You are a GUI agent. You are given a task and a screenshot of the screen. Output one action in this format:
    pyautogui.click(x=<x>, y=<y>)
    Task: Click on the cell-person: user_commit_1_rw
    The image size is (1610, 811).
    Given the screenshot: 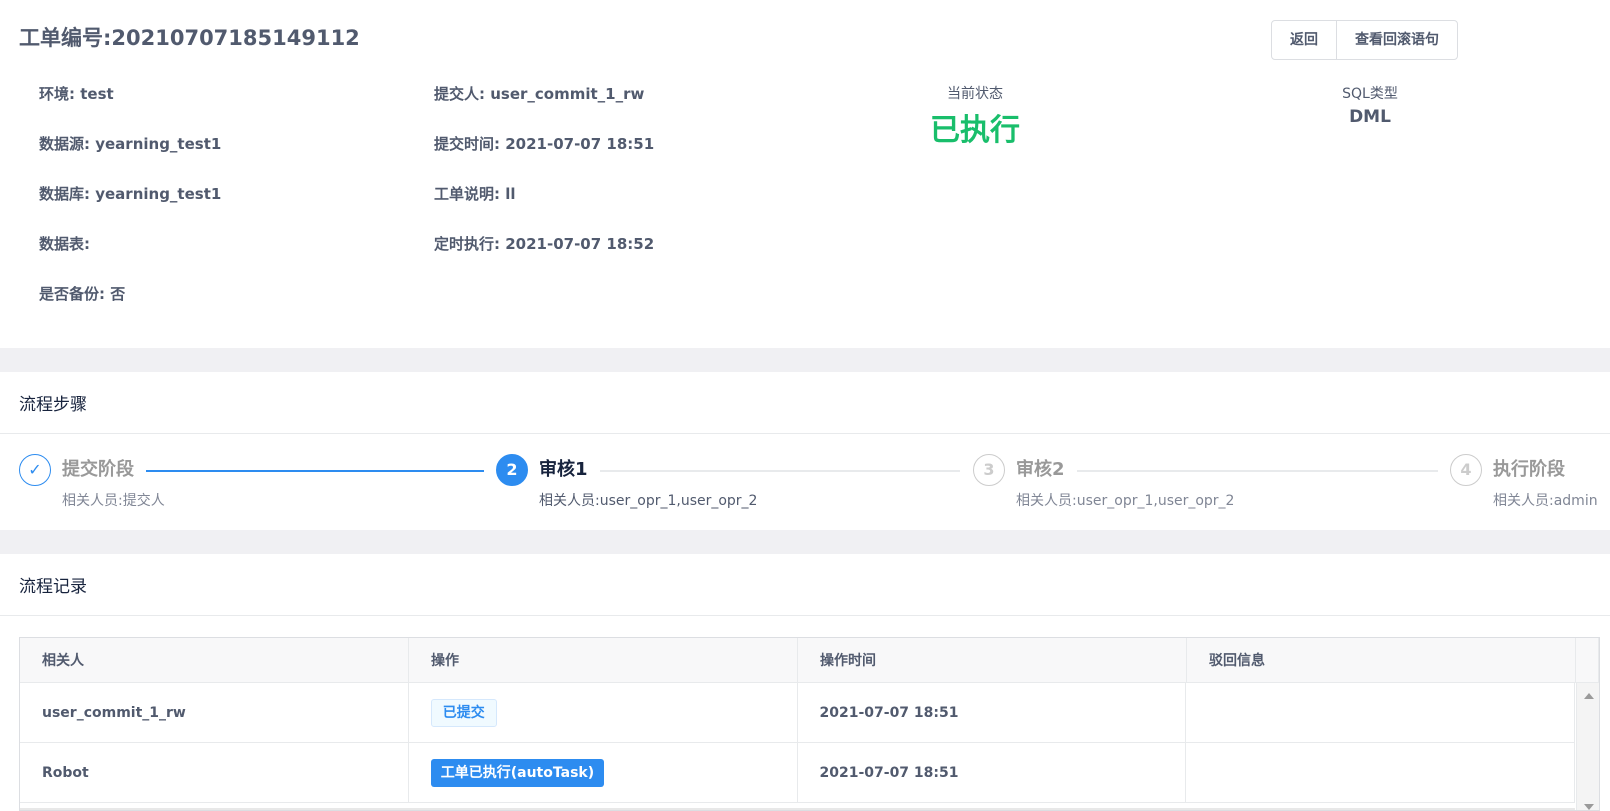 What is the action you would take?
    pyautogui.click(x=214, y=712)
    